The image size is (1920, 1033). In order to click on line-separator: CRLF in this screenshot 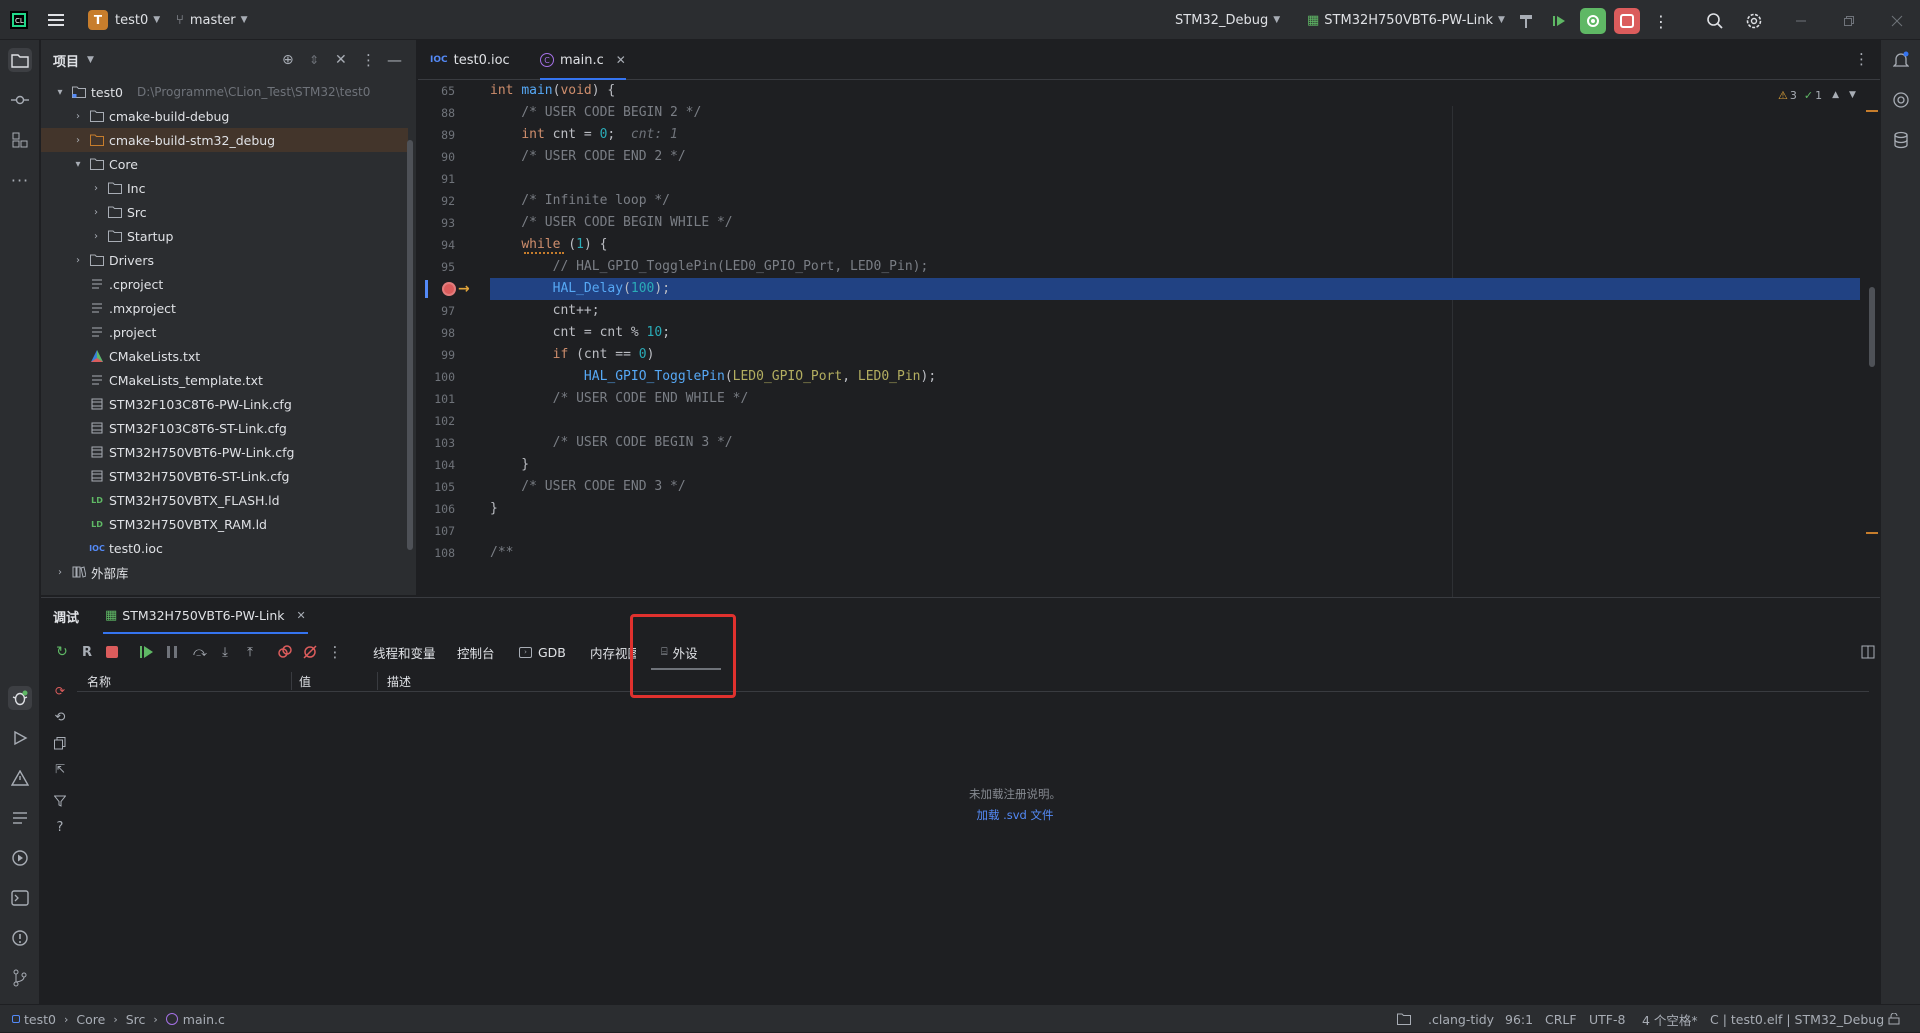, I will do `click(1561, 1019)`.